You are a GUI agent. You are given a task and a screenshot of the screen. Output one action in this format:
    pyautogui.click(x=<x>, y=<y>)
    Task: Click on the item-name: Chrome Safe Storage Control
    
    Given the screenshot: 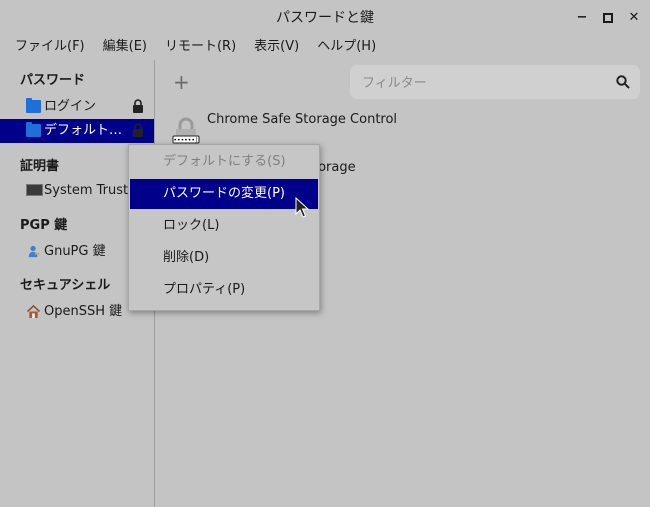 What is the action you would take?
    pyautogui.click(x=302, y=119)
    